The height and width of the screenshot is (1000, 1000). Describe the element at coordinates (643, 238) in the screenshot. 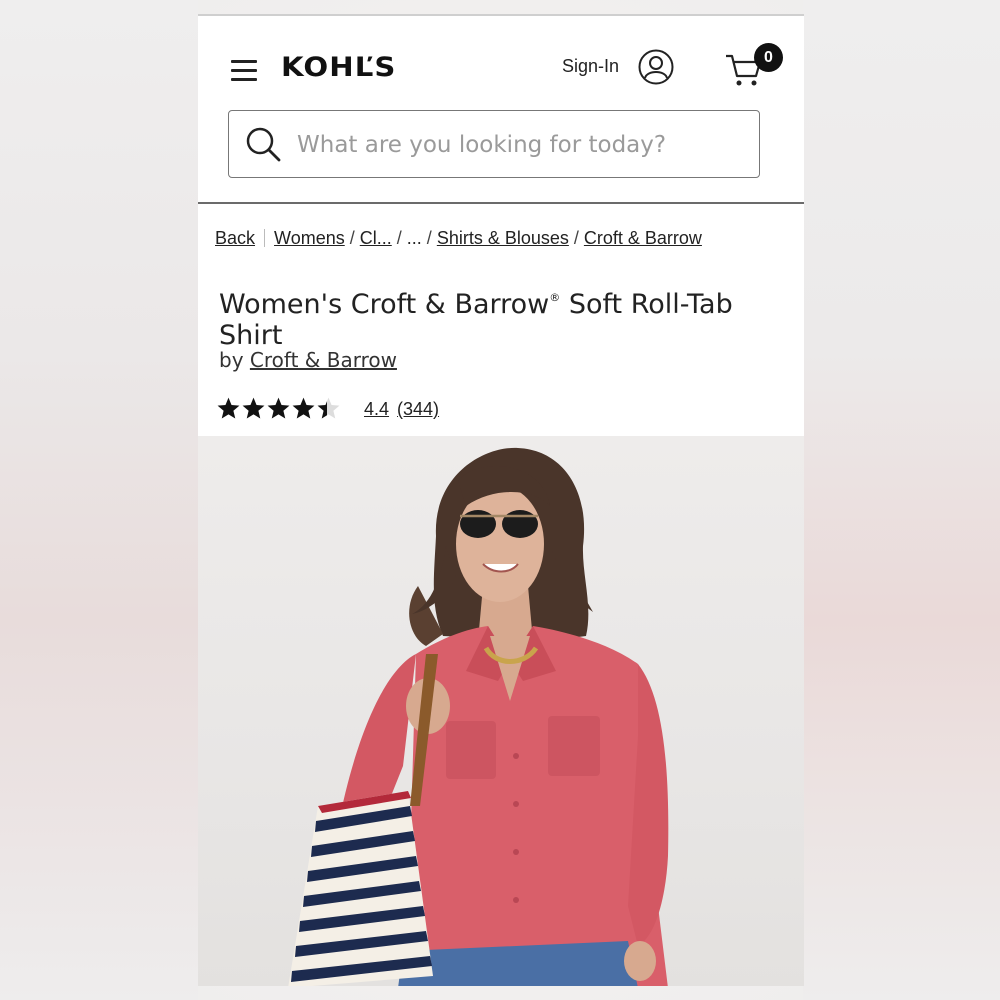

I see `breadcrumb-item-croft-barrow: Croft & Barrow` at that location.